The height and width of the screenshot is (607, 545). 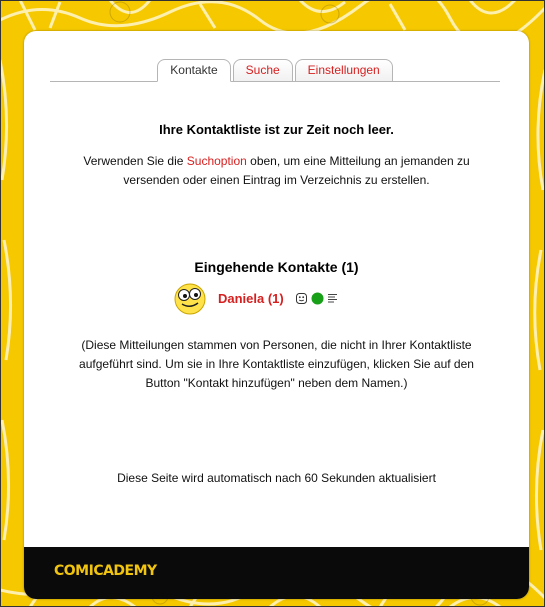 What do you see at coordinates (276, 573) in the screenshot?
I see `footer: COMICADEMY` at bounding box center [276, 573].